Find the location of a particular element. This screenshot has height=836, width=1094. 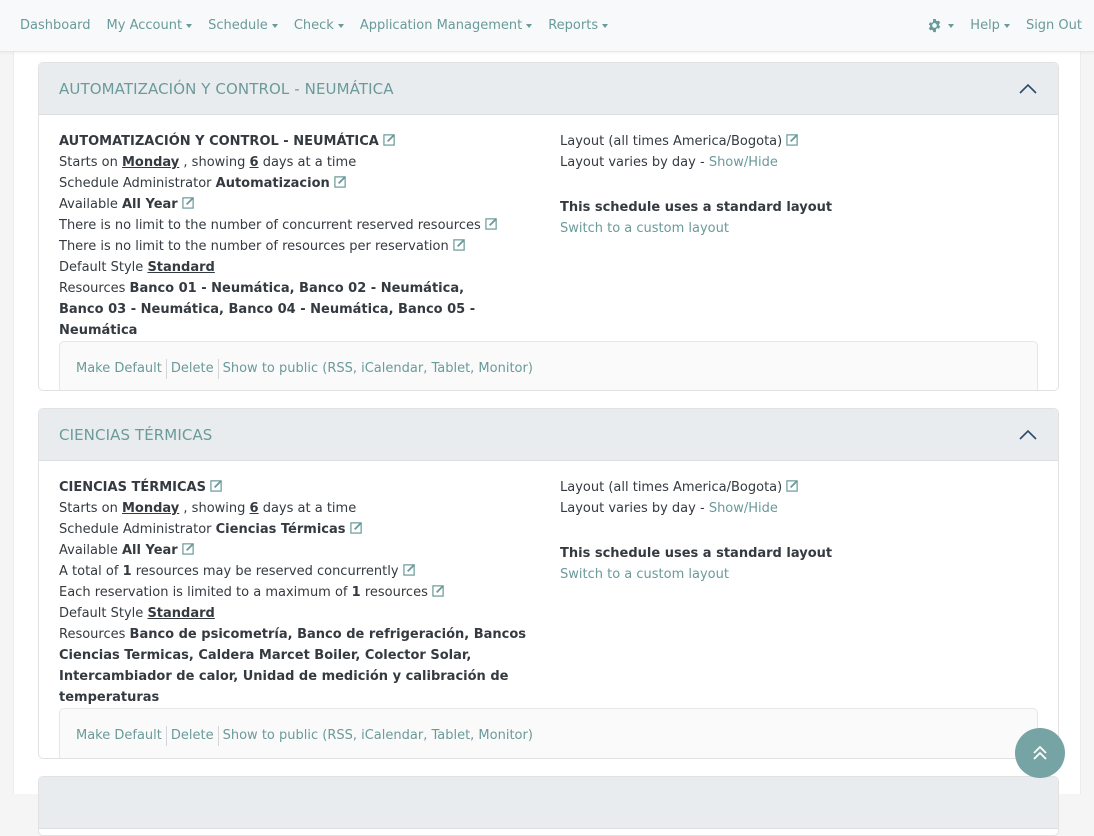

nav-sign-out: Sign Out is located at coordinates (1054, 25).